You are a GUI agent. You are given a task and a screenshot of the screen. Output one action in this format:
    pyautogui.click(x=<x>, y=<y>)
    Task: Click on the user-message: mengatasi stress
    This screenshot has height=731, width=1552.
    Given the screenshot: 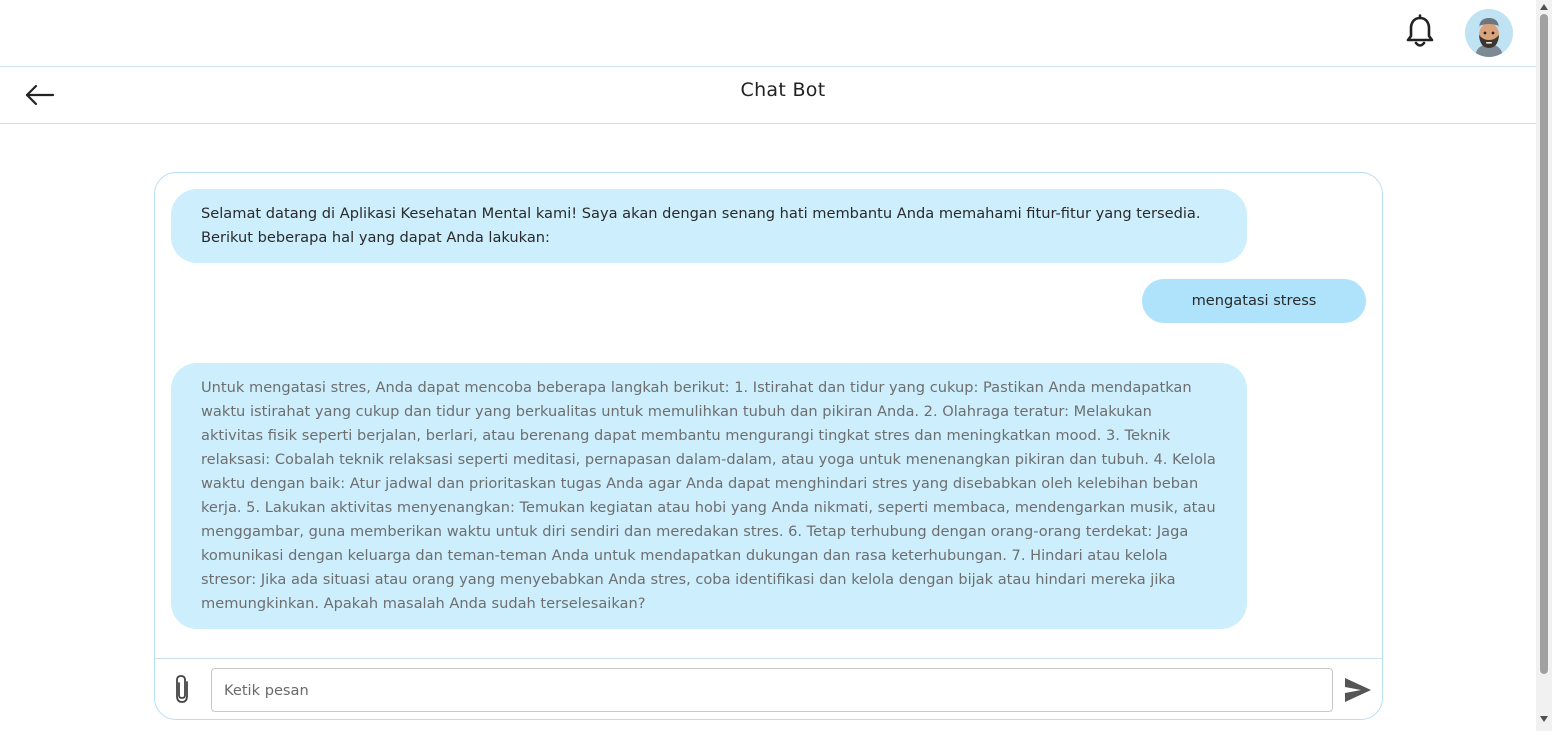 What is the action you would take?
    pyautogui.click(x=1254, y=301)
    